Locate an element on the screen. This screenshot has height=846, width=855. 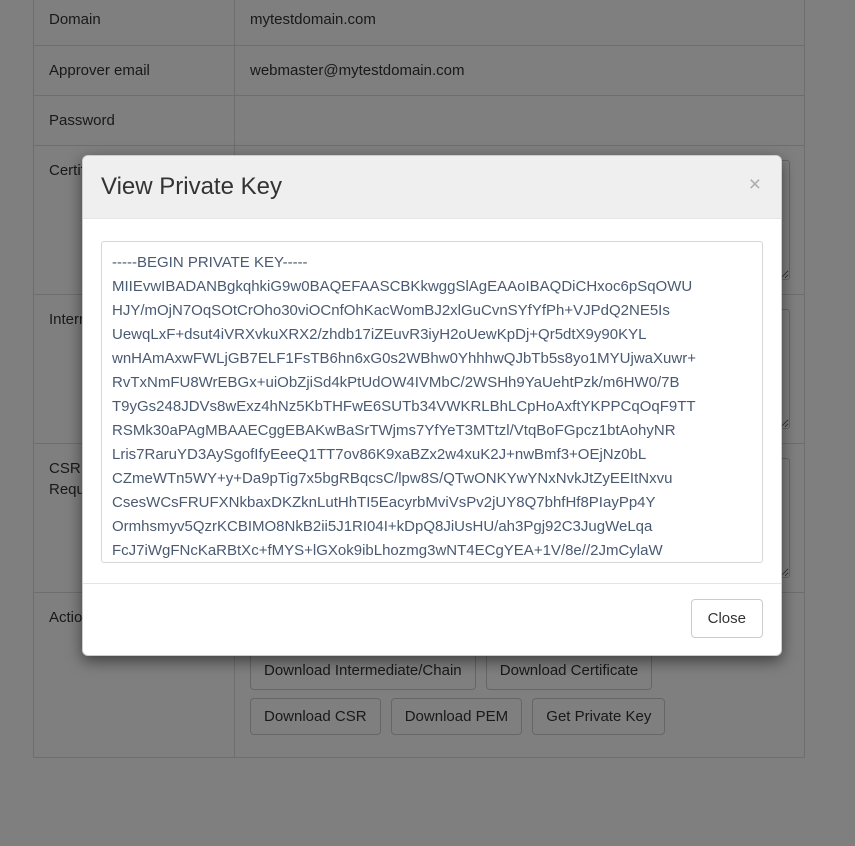
close-icon: × is located at coordinates (755, 184).